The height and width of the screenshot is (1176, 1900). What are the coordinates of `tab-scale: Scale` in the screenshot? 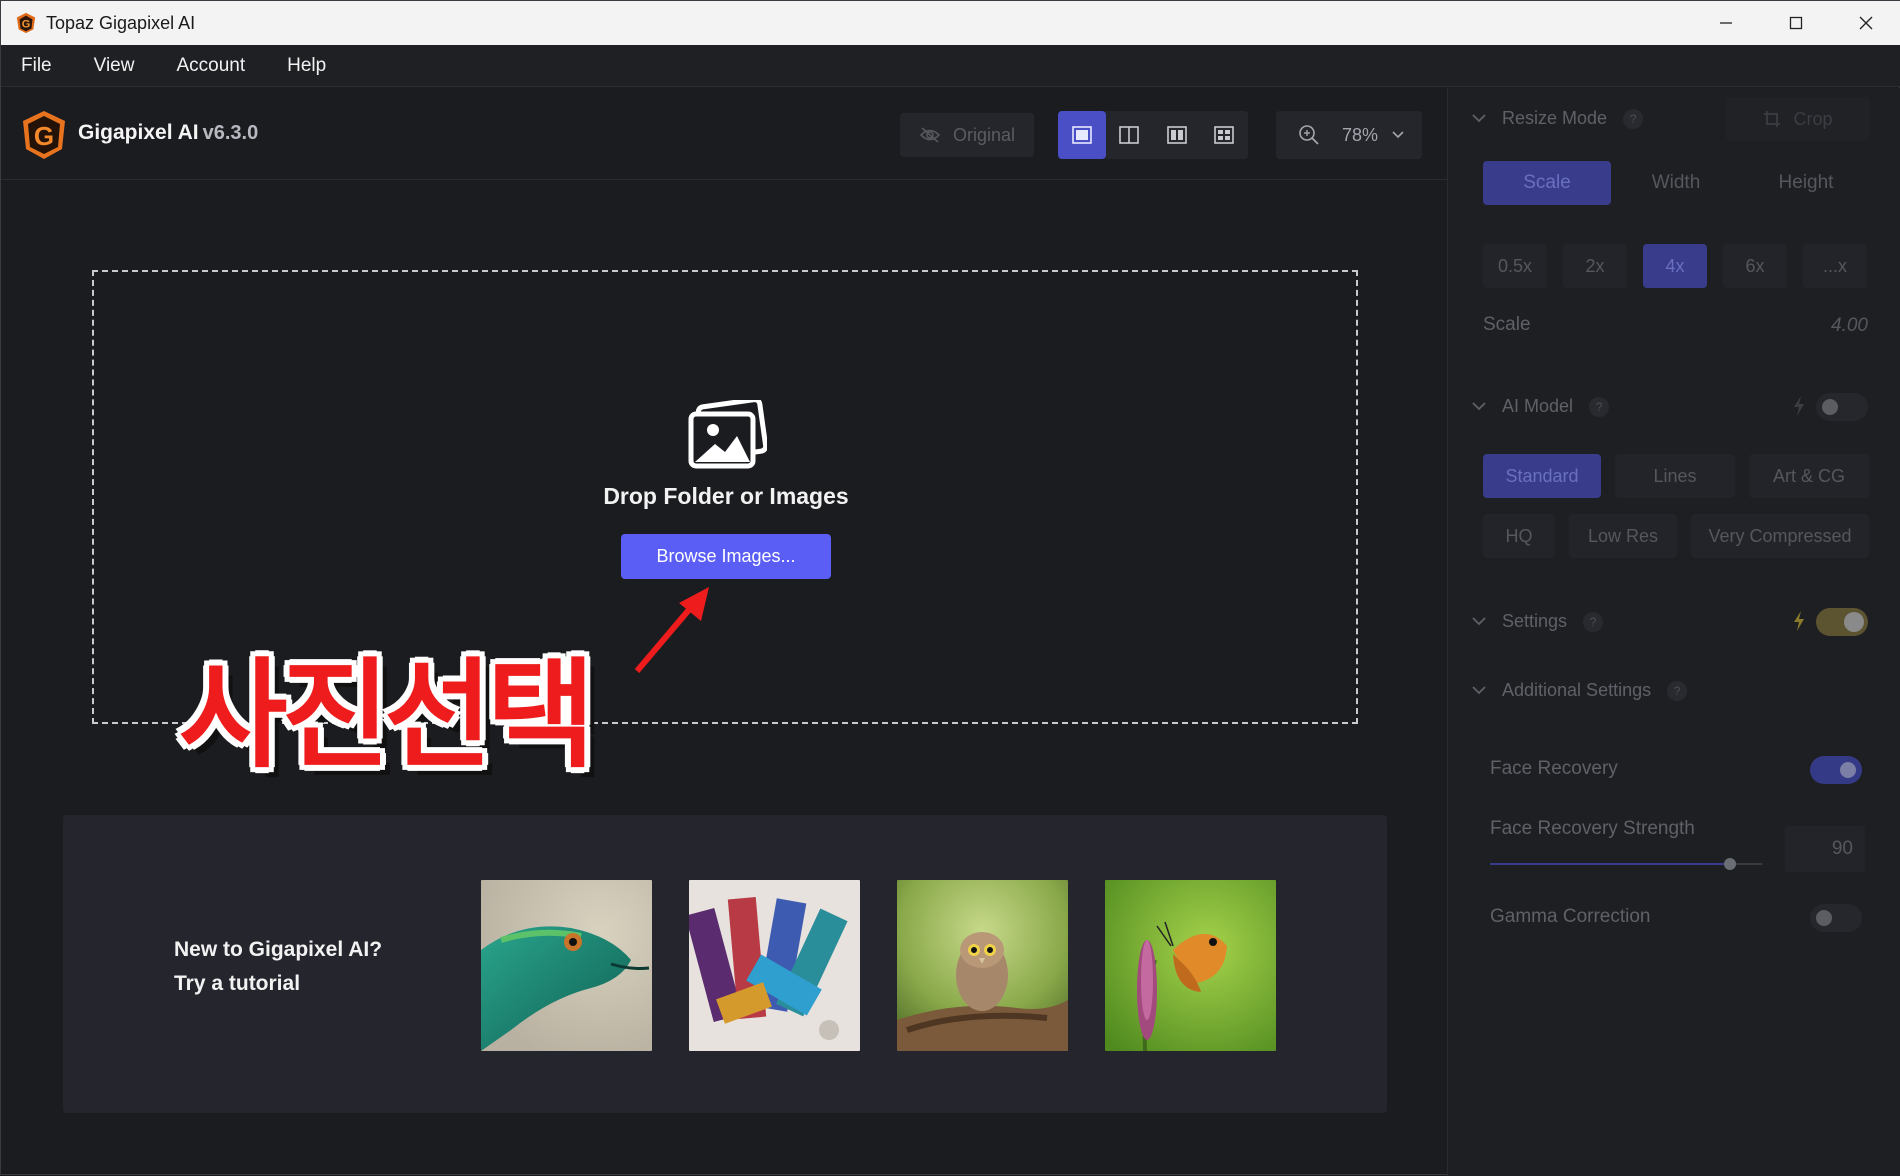 It's located at (1547, 183).